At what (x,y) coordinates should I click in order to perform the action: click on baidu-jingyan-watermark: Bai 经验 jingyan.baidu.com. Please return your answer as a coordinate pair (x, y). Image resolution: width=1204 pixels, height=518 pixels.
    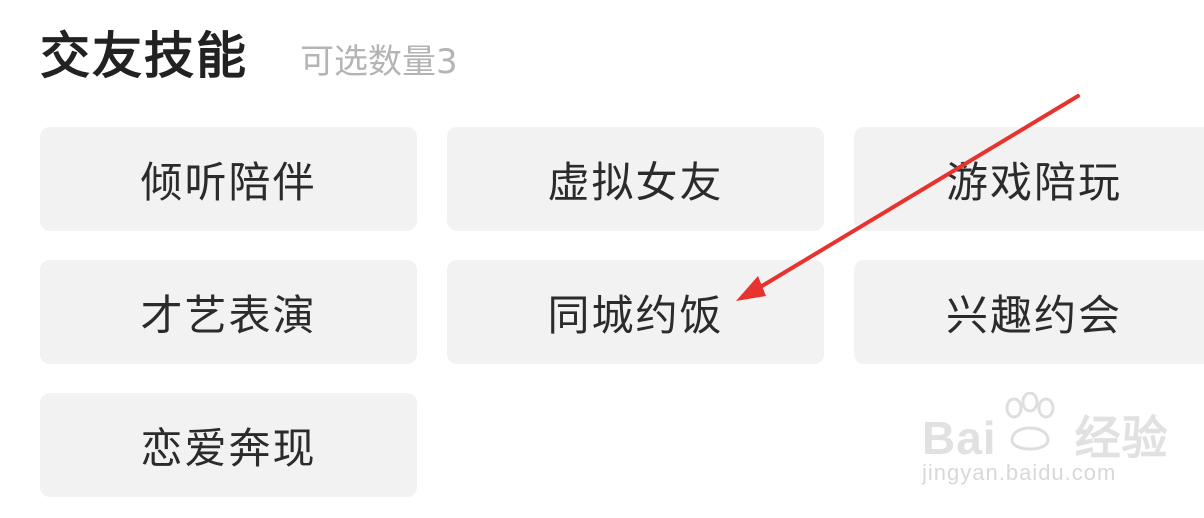
    Looking at the image, I should click on (1045, 447).